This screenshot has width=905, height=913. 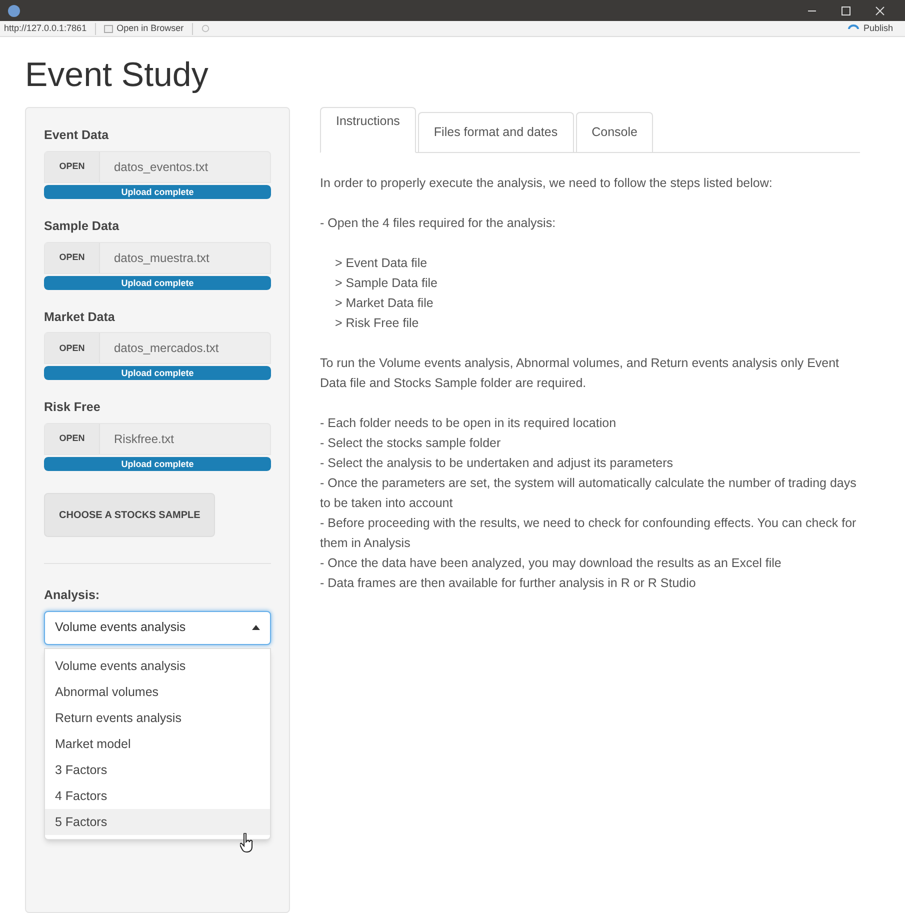 What do you see at coordinates (157, 795) in the screenshot?
I see `dropdown-option: 4 Factors` at bounding box center [157, 795].